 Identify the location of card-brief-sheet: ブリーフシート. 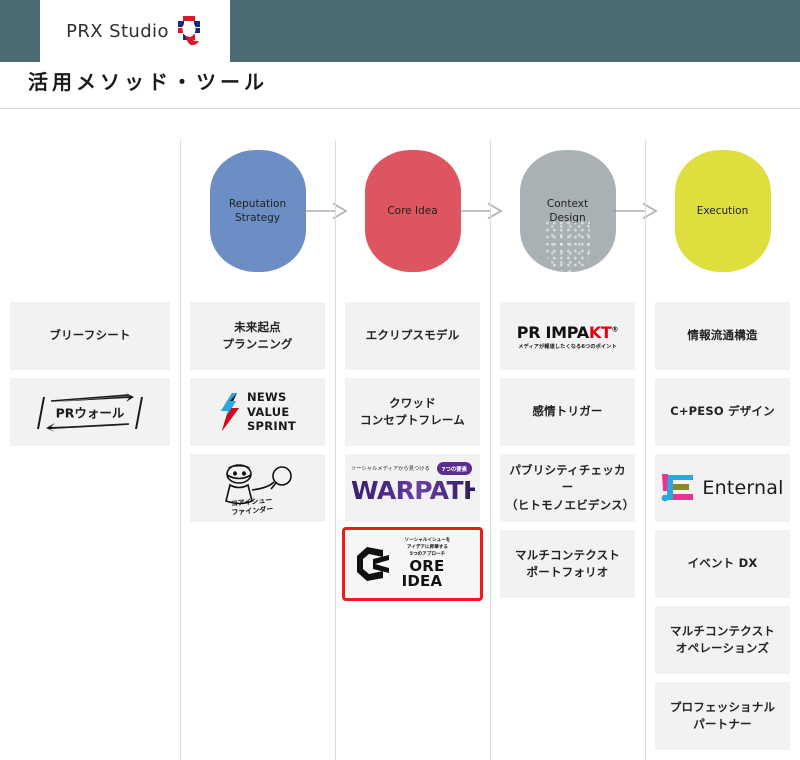
(90, 336).